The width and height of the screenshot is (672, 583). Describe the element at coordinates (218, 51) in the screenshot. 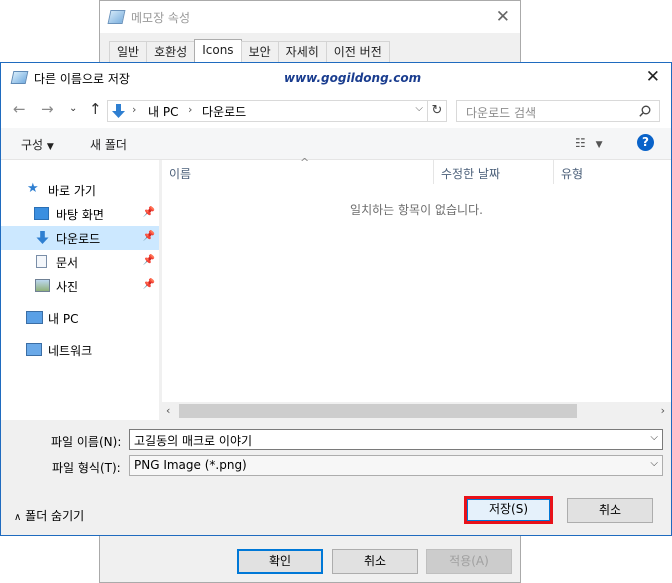

I see `tab-icons: Icons` at that location.